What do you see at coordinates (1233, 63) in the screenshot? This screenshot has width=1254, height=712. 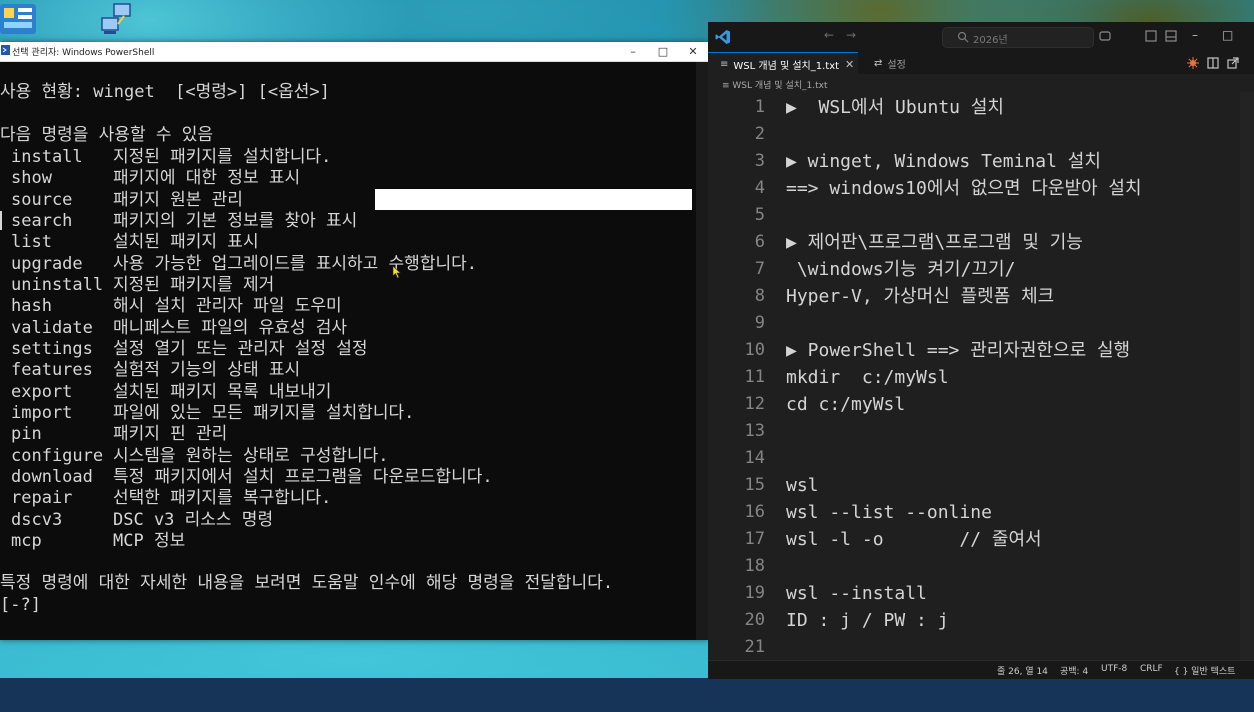 I see `open-preview-icon` at bounding box center [1233, 63].